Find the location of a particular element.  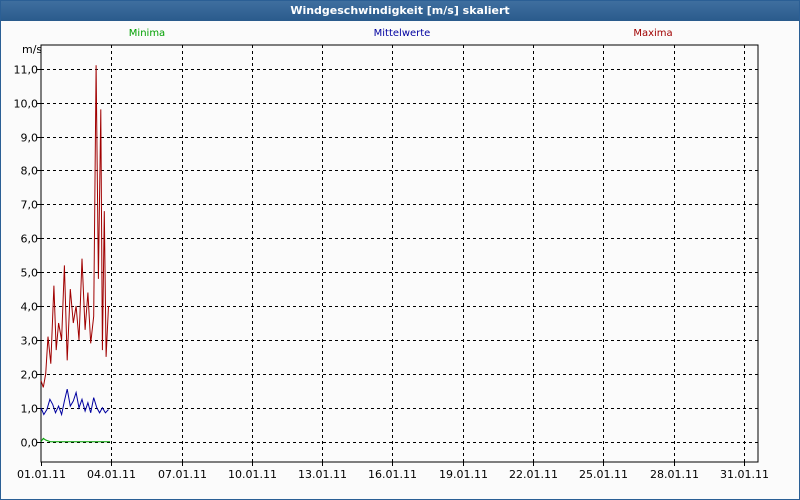

x-tick-label: 22.01.11 is located at coordinates (533, 474).